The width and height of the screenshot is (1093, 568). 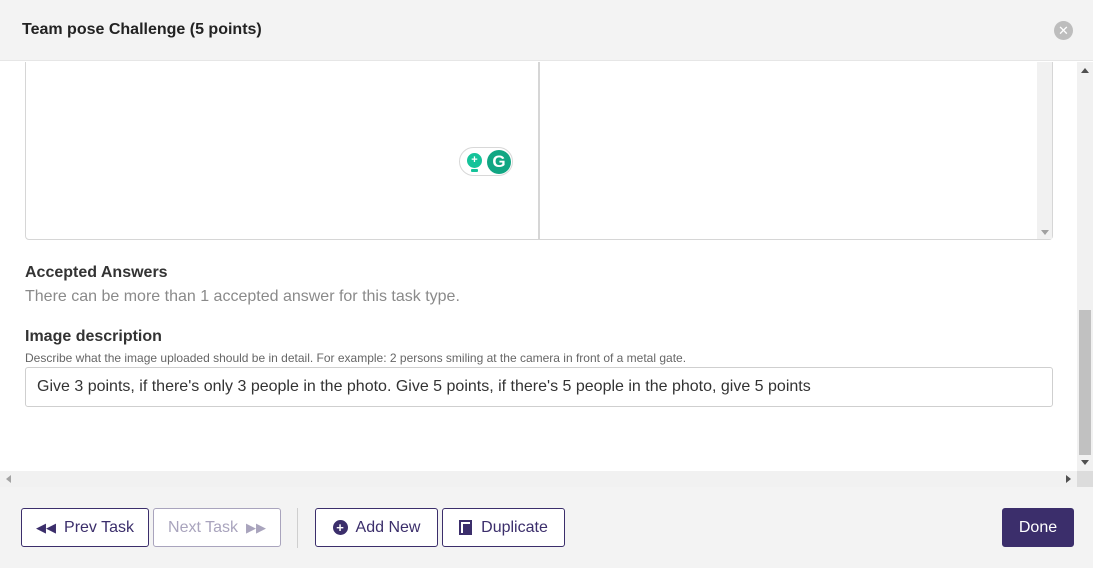 I want to click on close-icon: ✕, so click(x=1063, y=30).